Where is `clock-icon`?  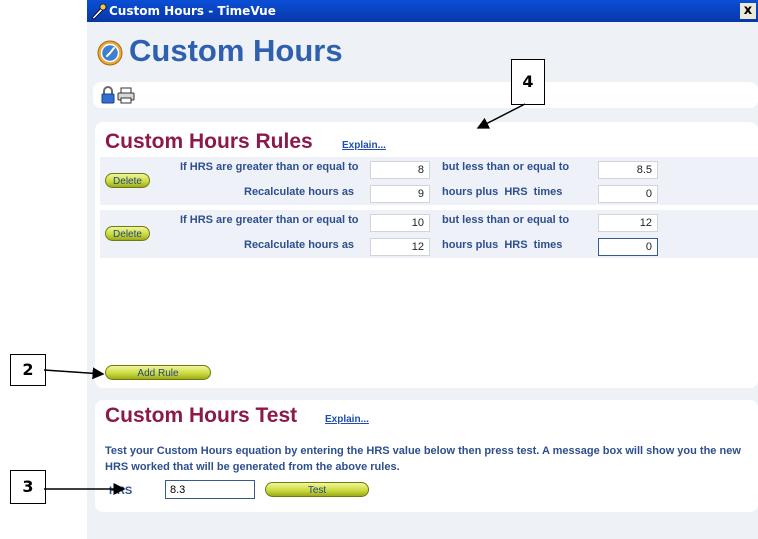
clock-icon is located at coordinates (110, 53).